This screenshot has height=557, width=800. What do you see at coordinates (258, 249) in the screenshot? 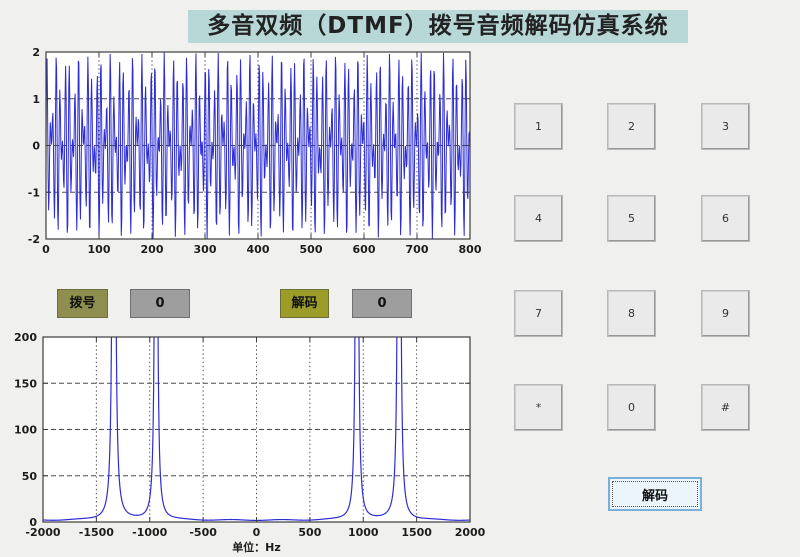
I see `x-tick-label: 400` at bounding box center [258, 249].